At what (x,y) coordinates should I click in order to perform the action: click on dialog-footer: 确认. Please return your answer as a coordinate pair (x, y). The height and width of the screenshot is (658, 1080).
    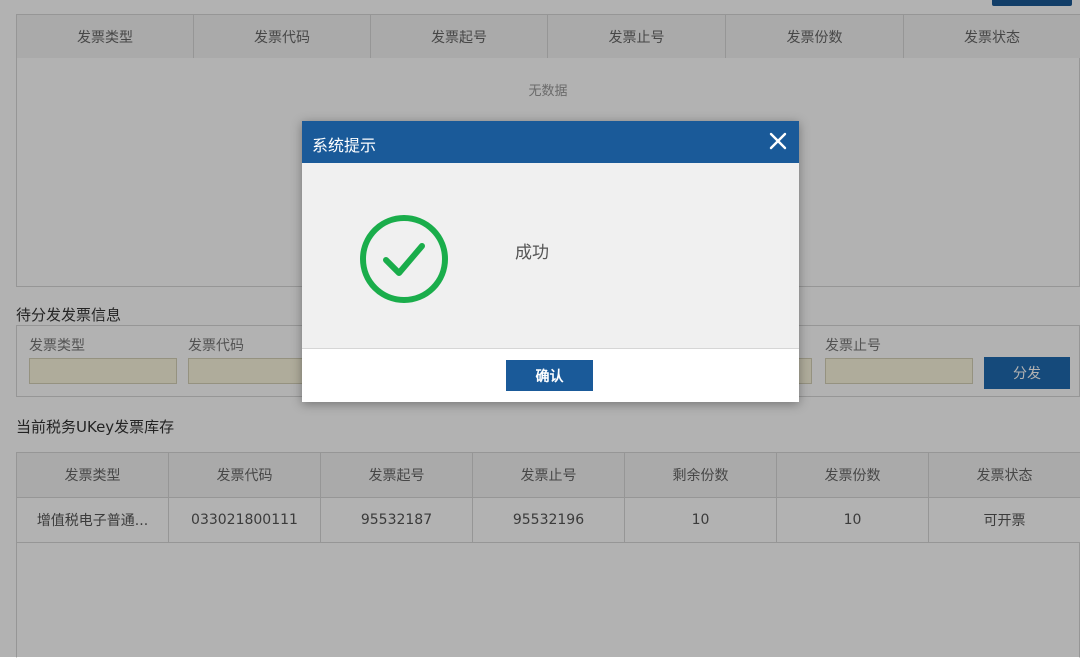
    Looking at the image, I should click on (550, 375).